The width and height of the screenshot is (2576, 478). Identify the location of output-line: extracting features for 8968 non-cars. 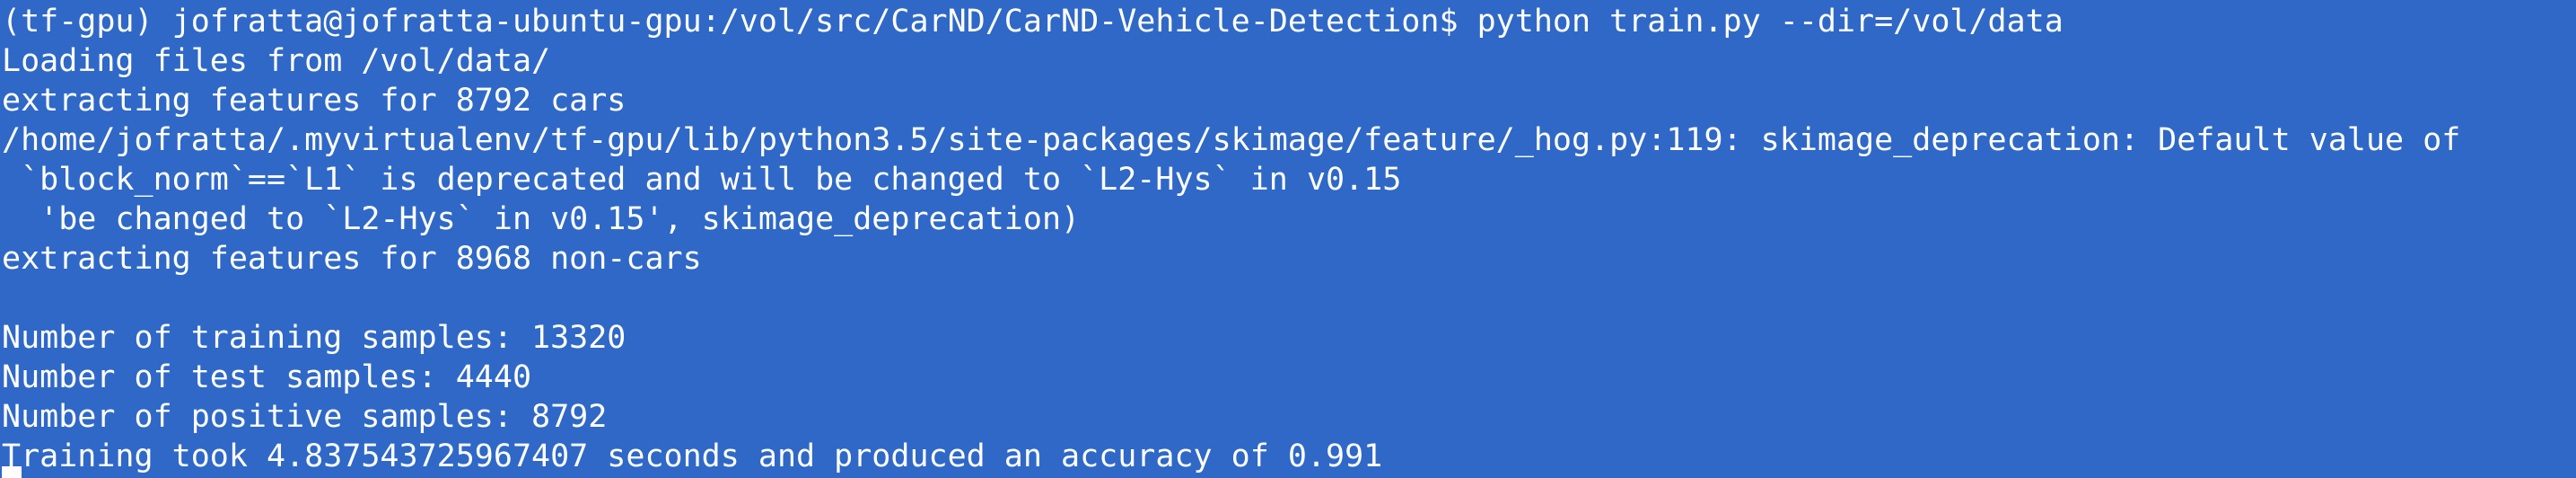
(352, 259).